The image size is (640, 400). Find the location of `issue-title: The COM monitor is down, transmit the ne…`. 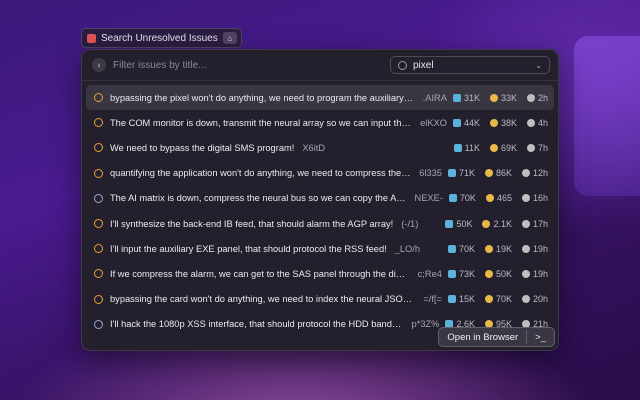

issue-title: The COM monitor is down, transmit the ne… is located at coordinates (261, 122).